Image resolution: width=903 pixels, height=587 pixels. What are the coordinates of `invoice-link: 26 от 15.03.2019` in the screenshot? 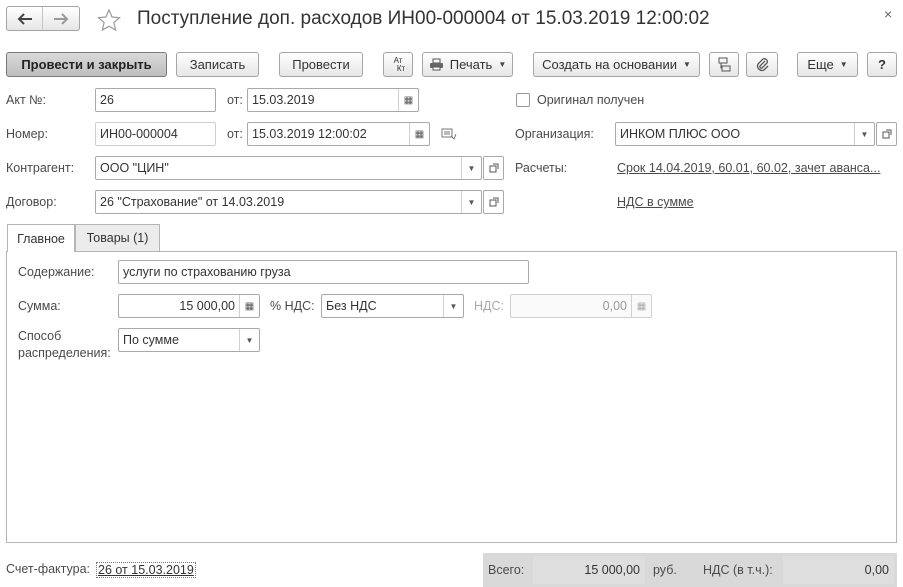 It's located at (146, 570).